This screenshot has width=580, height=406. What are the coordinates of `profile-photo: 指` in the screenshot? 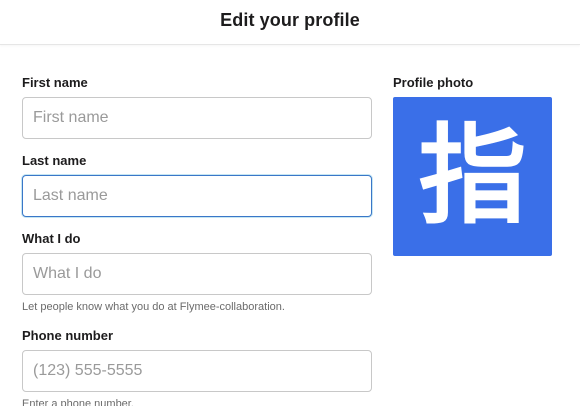 It's located at (472, 176).